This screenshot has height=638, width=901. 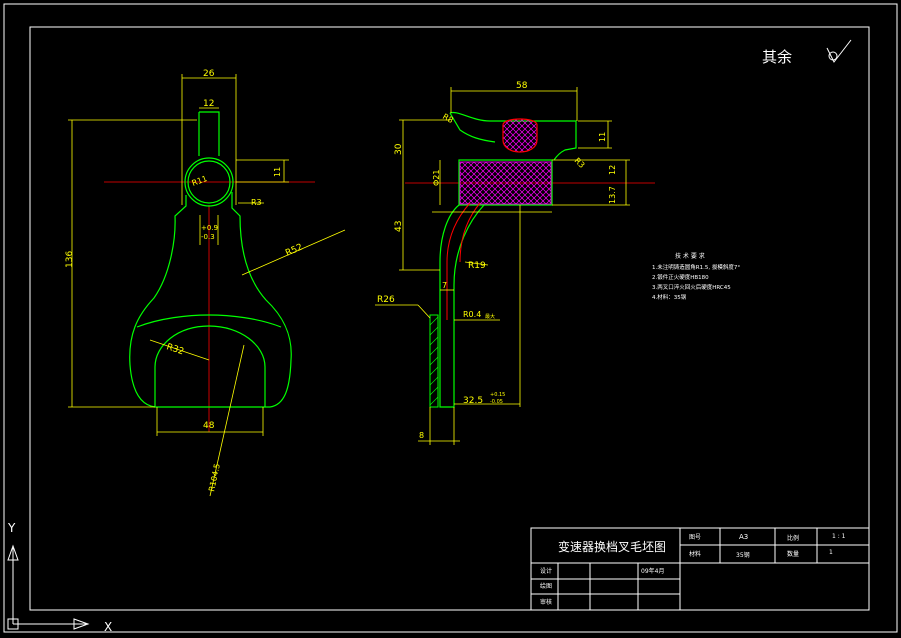 I want to click on design-label: 设计, so click(x=546, y=571).